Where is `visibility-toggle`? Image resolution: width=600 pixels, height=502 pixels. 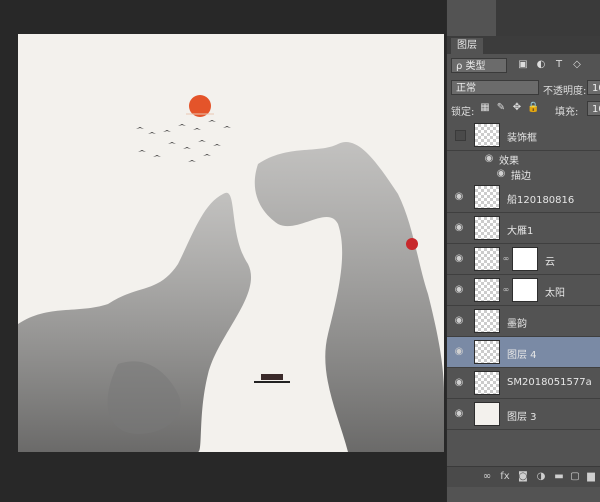 visibility-toggle is located at coordinates (460, 135).